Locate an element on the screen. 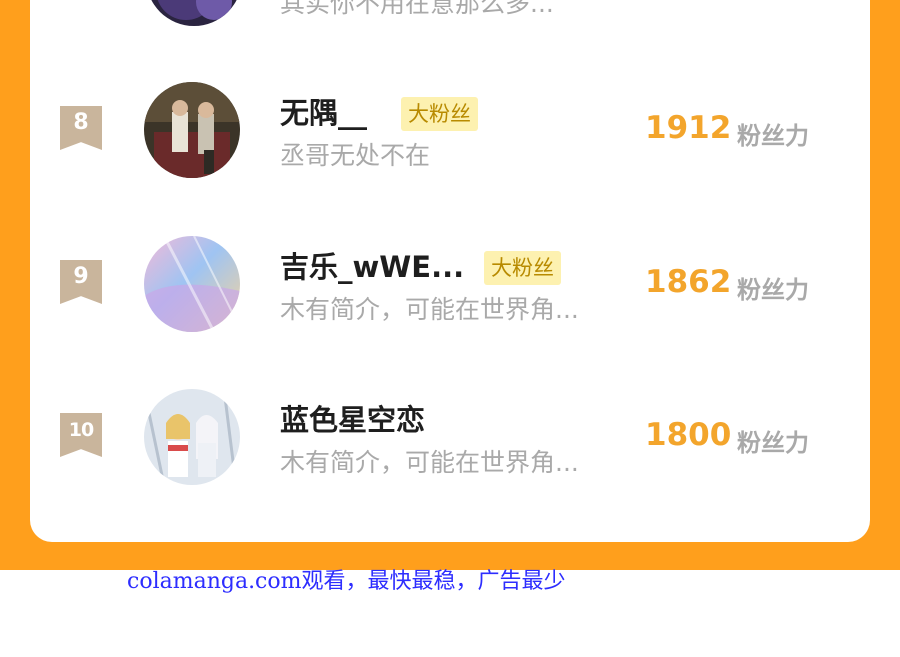 Image resolution: width=900 pixels, height=657 pixels. watermark-text: colamanga.com观看，最快最稳，广告最少 is located at coordinates (346, 581).